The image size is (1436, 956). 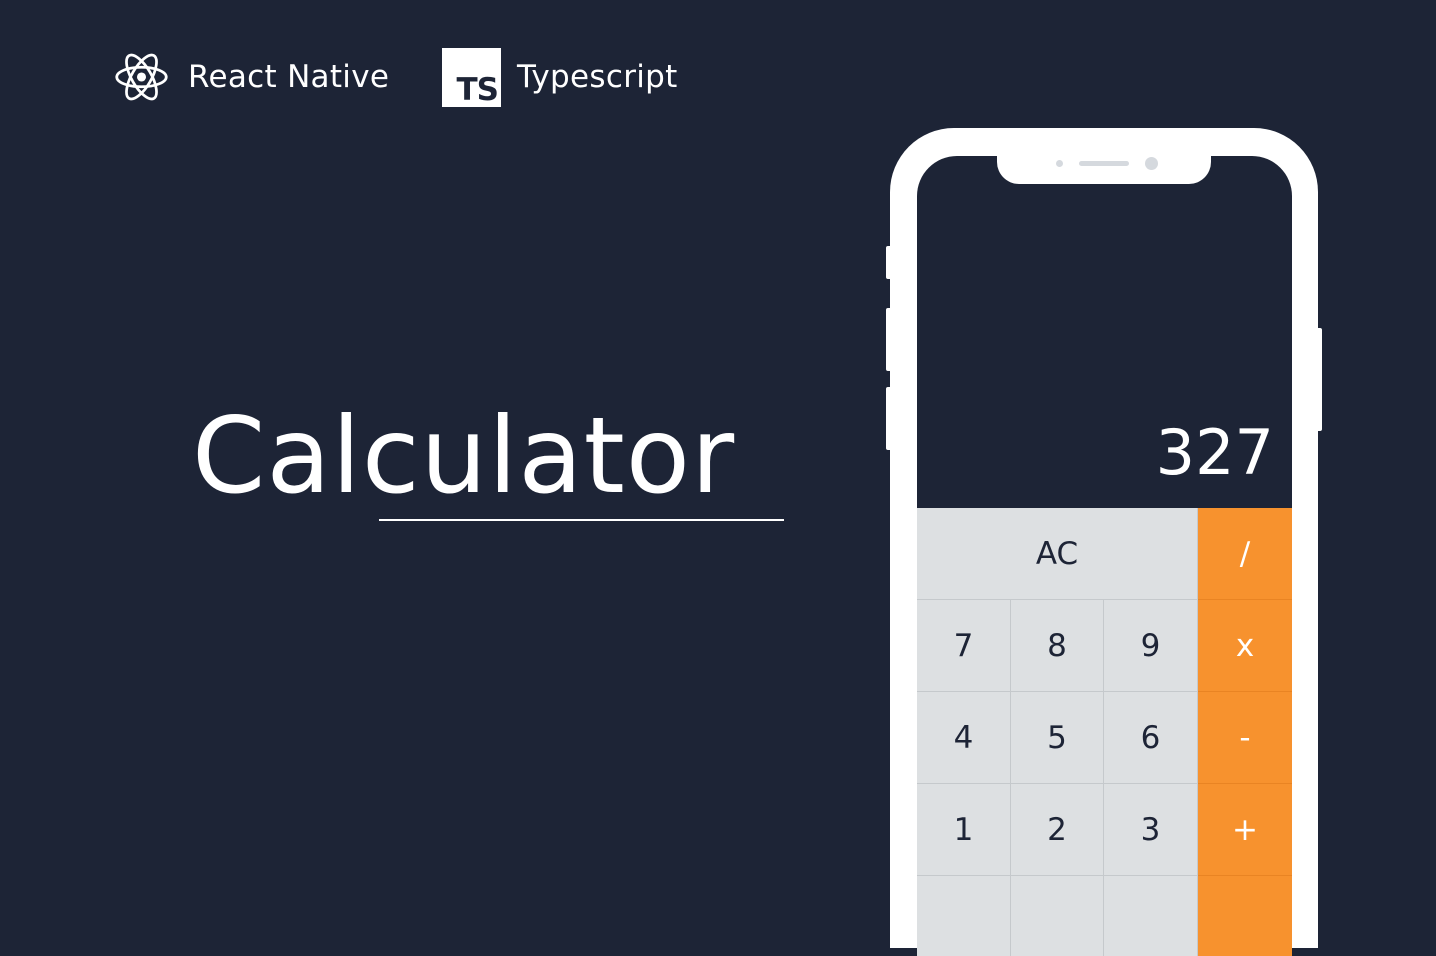 I want to click on react-atom-icon, so click(x=141, y=77).